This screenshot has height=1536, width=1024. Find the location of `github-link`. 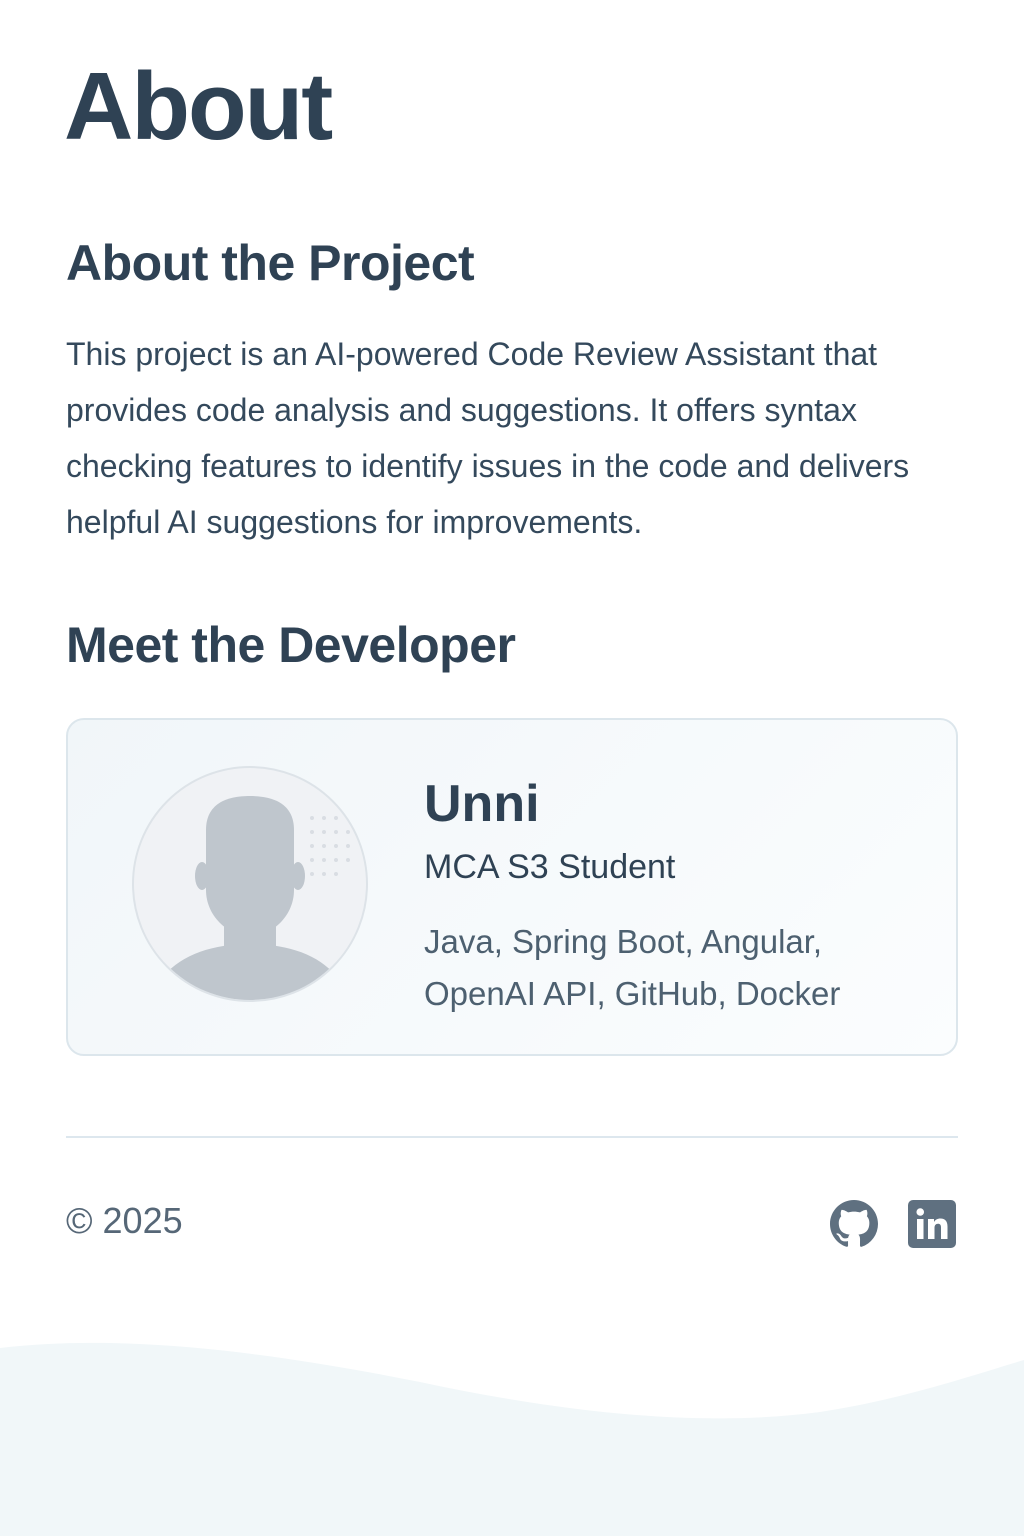

github-link is located at coordinates (854, 1224).